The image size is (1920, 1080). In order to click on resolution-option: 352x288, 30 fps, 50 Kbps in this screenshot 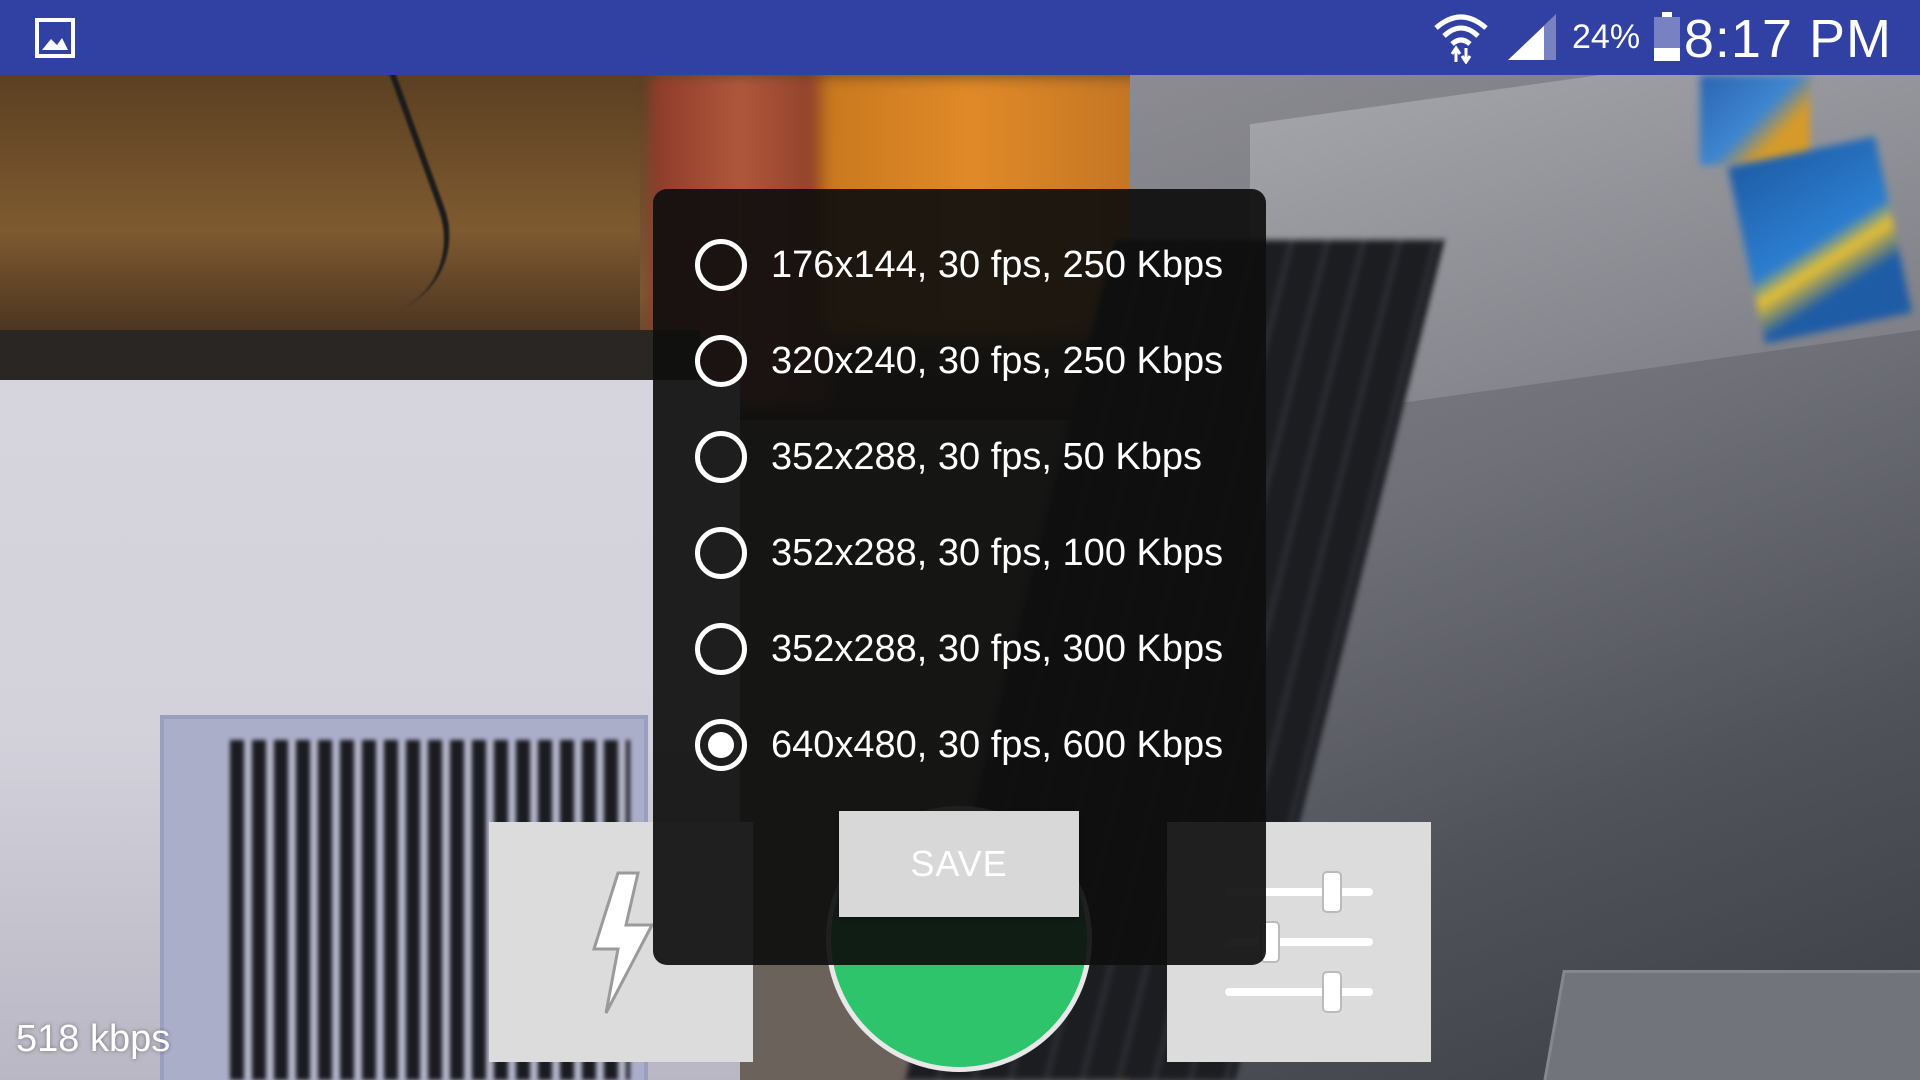, I will do `click(975, 457)`.